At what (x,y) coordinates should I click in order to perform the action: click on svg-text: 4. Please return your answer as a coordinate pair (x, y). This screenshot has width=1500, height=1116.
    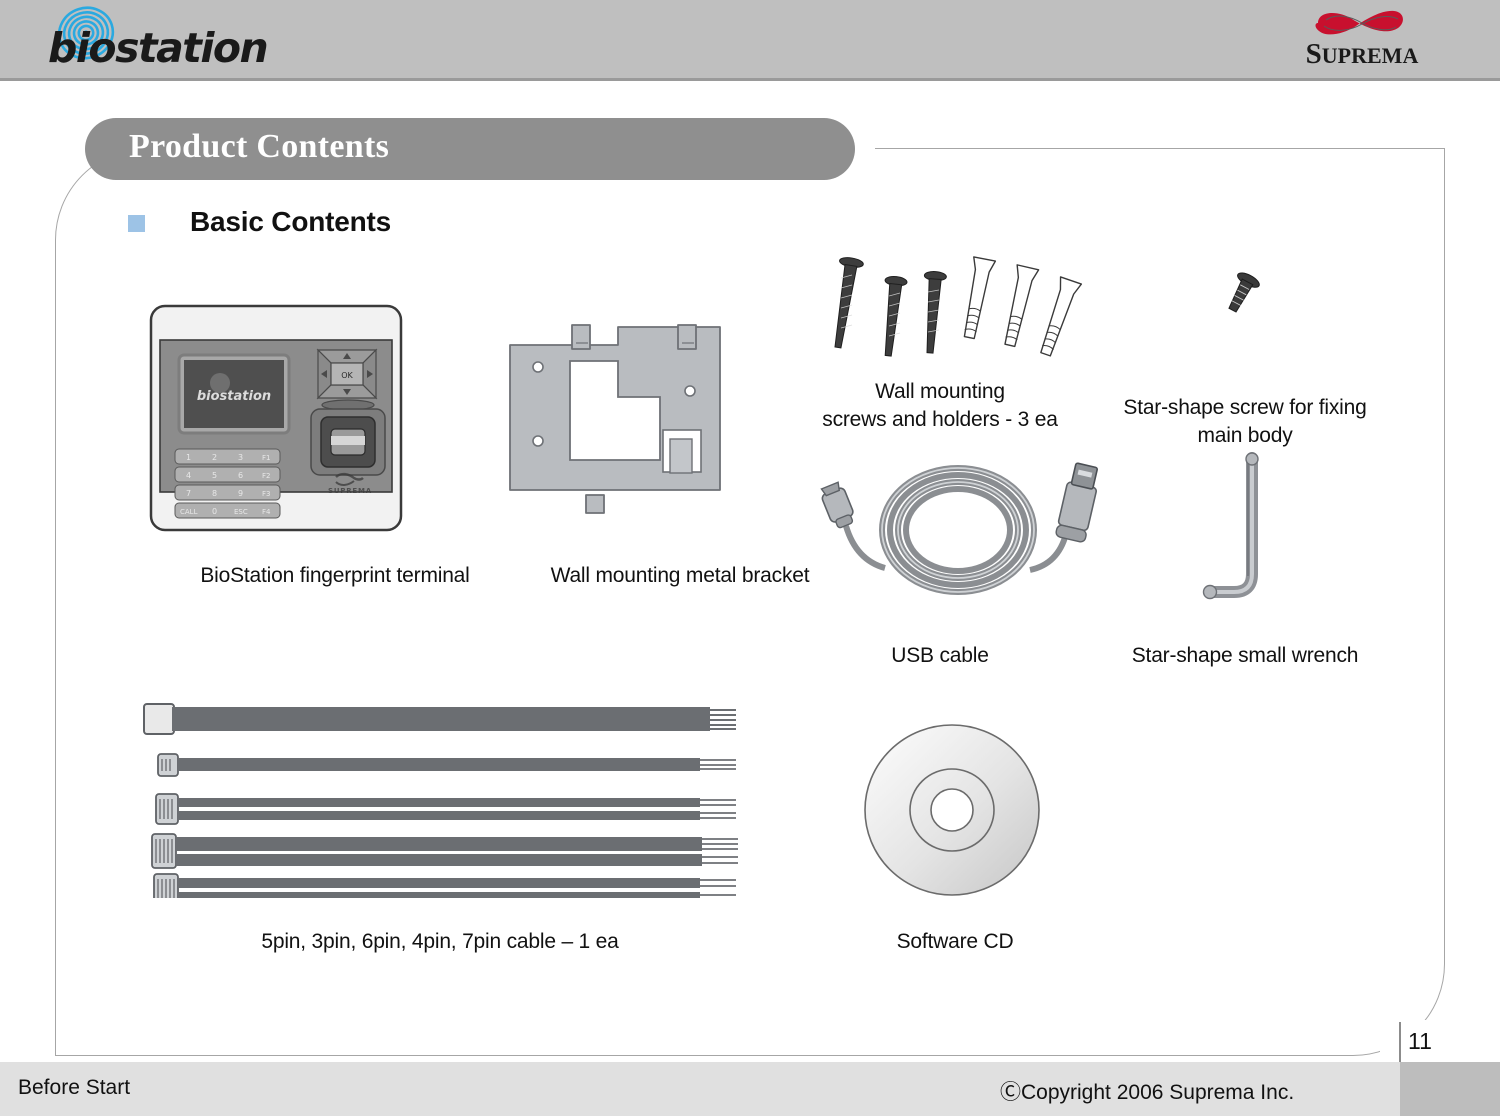
    Looking at the image, I should click on (188, 475).